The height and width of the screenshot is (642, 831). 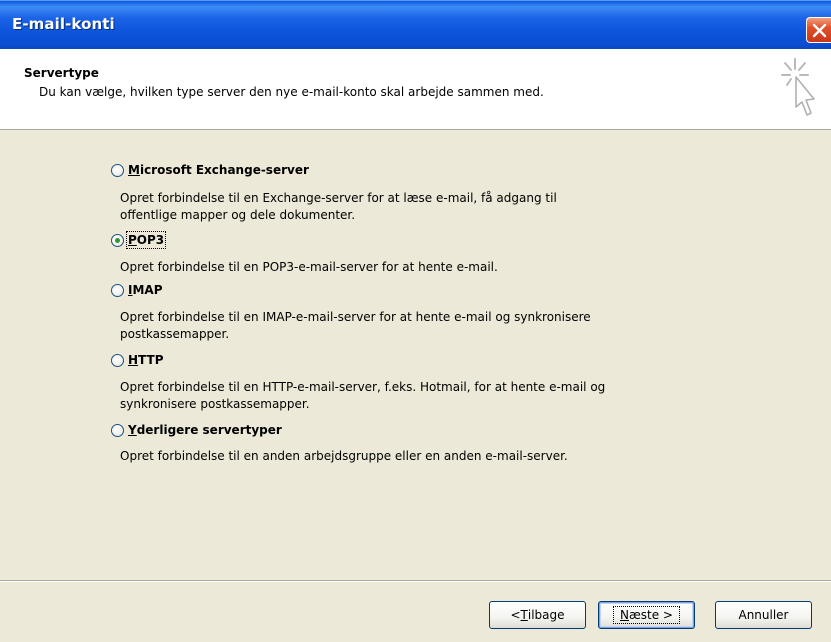 I want to click on footer-divider, so click(x=415, y=581).